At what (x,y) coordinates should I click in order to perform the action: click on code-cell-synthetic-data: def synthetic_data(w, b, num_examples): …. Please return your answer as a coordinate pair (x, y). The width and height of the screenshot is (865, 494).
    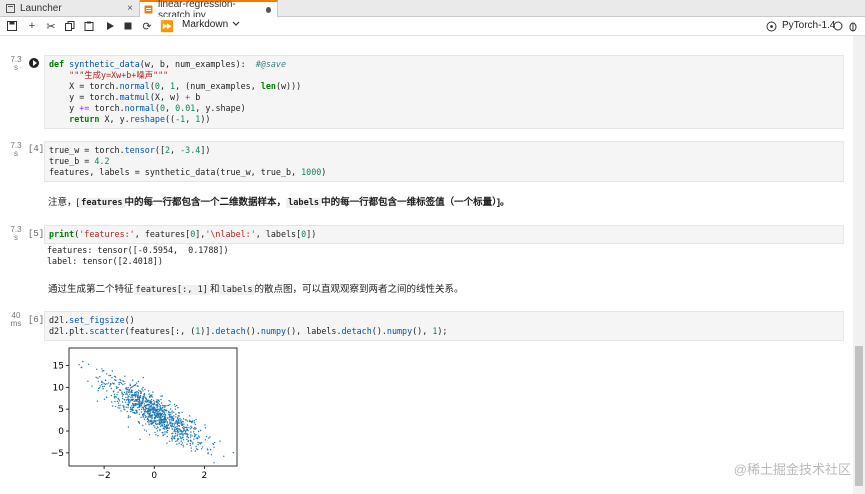
    Looking at the image, I should click on (444, 92).